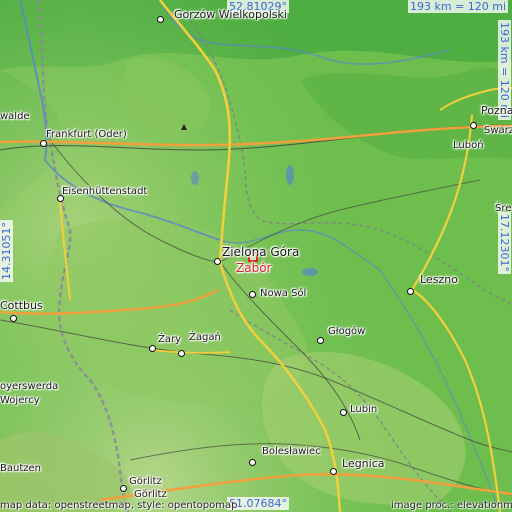 The image size is (512, 512). What do you see at coordinates (503, 208) in the screenshot?
I see `city-label-srem: Śre` at bounding box center [503, 208].